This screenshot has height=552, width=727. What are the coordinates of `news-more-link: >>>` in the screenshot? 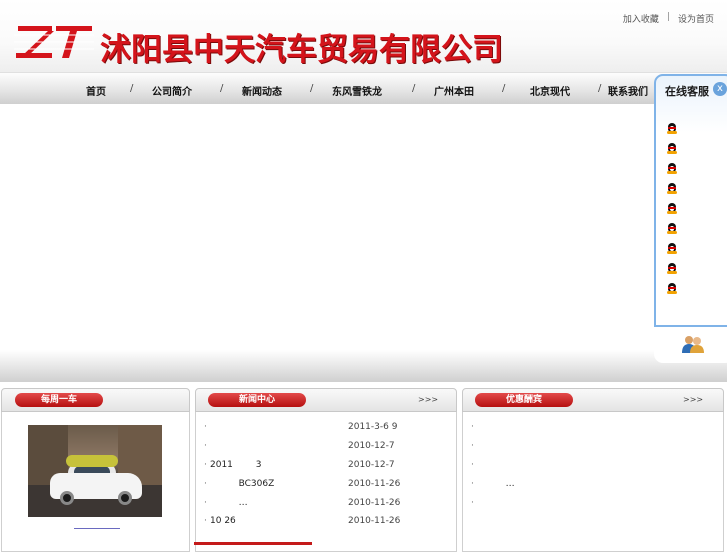 It's located at (428, 399).